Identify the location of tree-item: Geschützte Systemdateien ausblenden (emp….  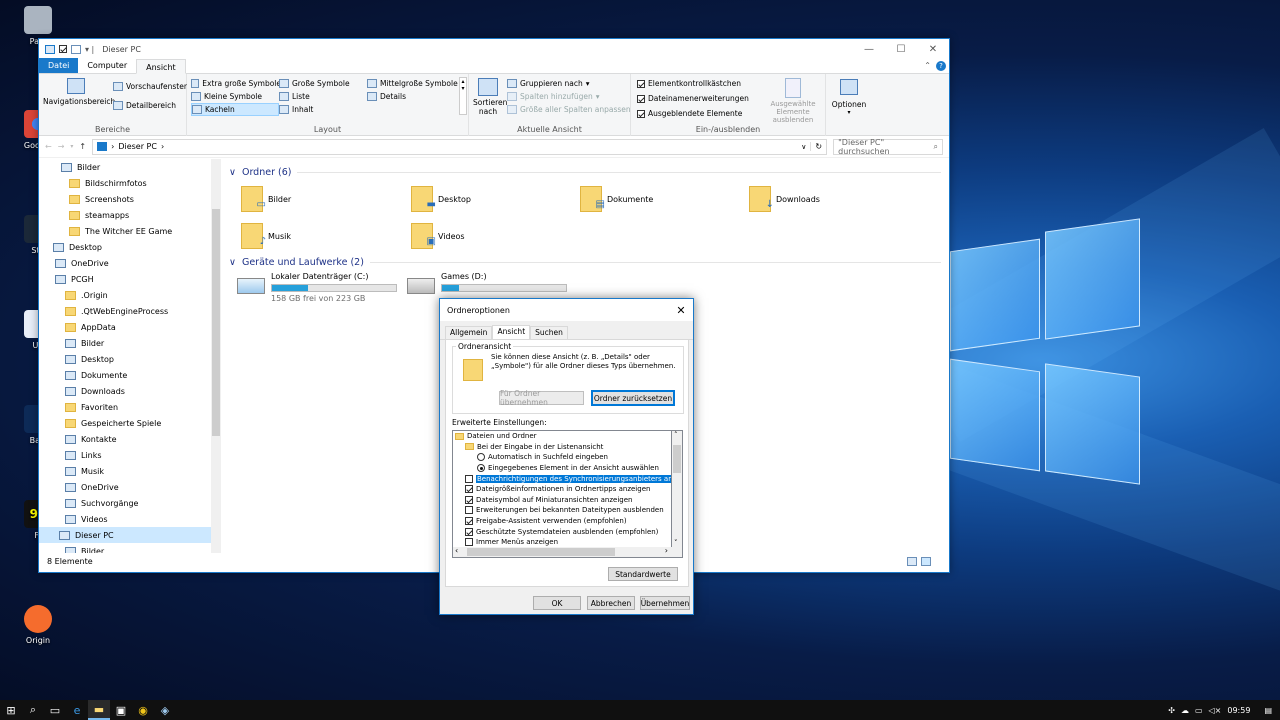
(562, 531).